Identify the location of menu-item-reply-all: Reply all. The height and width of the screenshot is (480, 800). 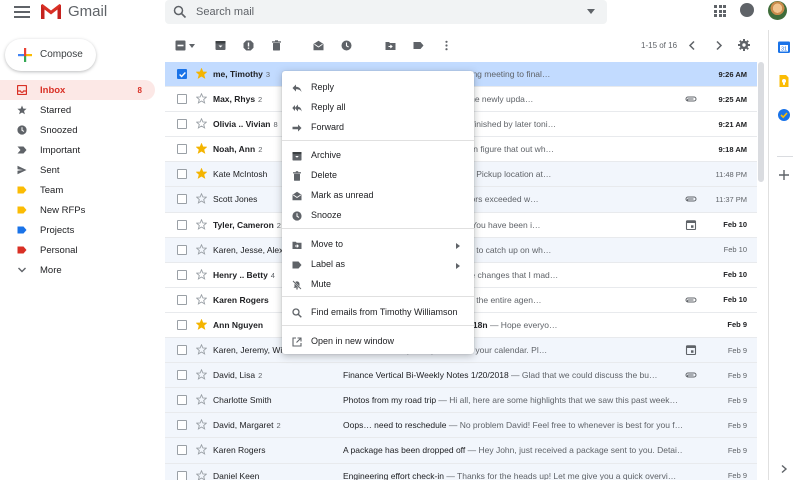
(378, 108).